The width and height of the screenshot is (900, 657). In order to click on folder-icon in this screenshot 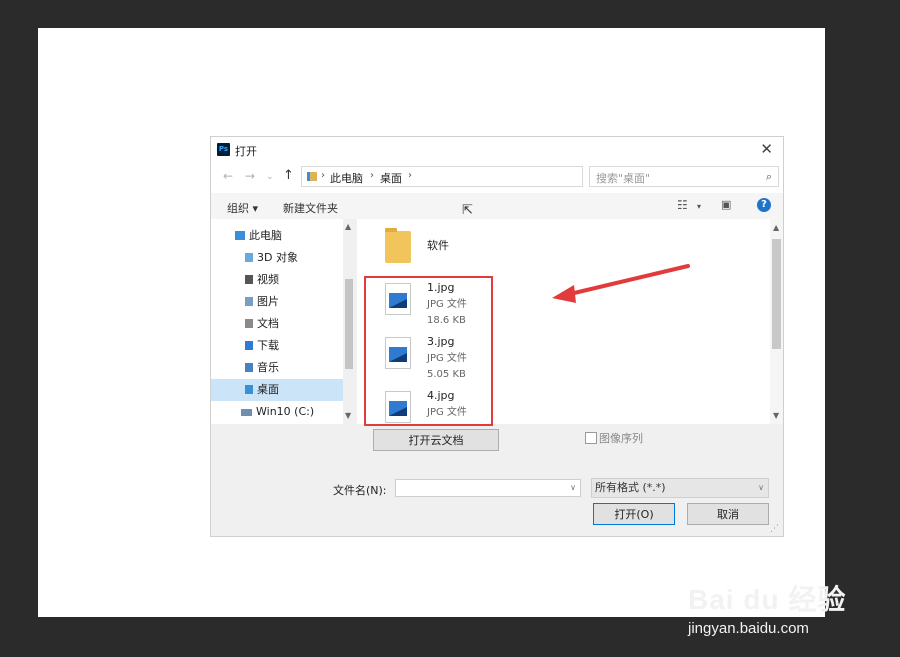, I will do `click(398, 245)`.